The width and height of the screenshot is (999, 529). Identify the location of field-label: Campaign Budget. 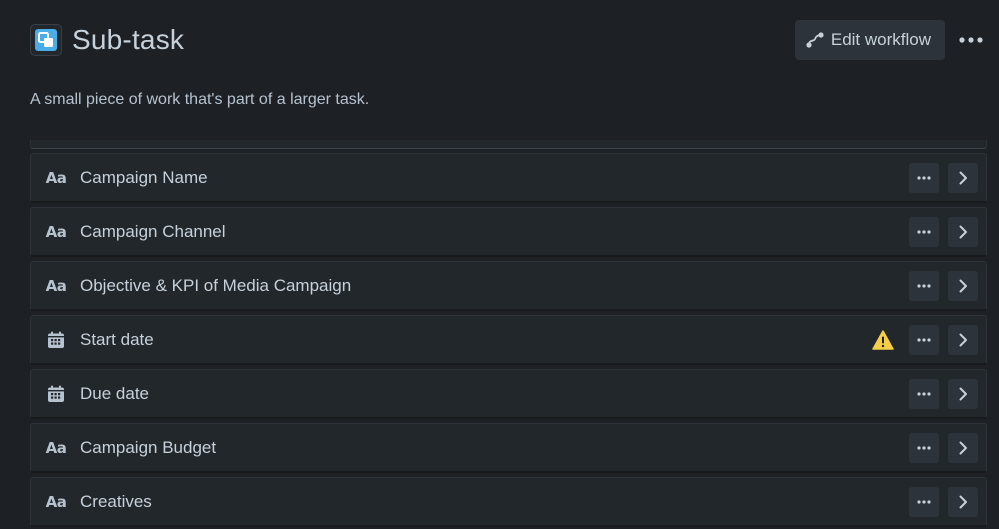
(148, 447).